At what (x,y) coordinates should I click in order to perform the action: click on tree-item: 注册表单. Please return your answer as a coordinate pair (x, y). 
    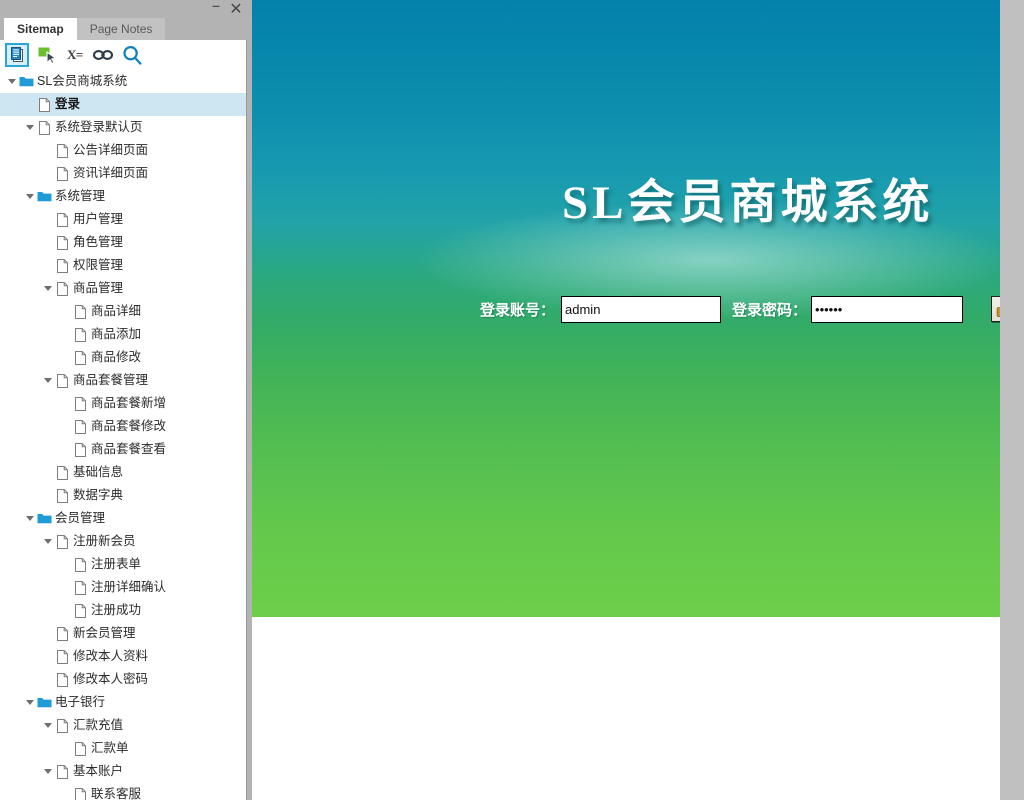
    Looking at the image, I should click on (123, 564).